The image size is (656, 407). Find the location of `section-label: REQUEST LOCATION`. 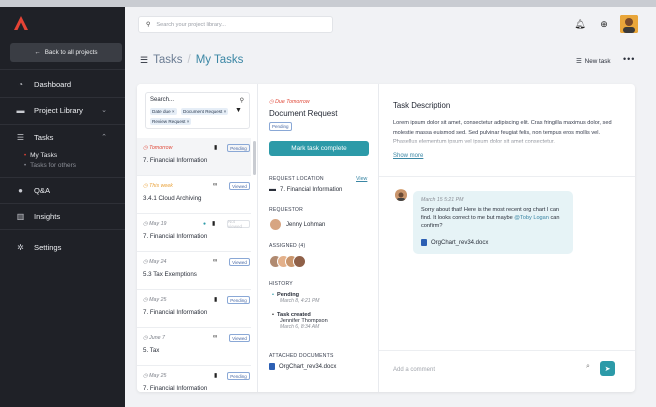

section-label: REQUEST LOCATION is located at coordinates (296, 179).